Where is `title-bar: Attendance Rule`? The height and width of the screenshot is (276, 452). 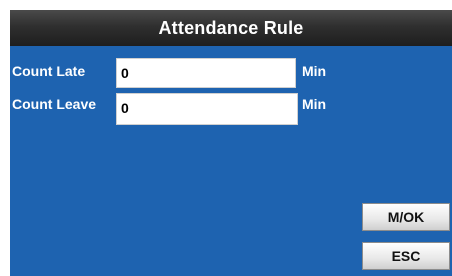 title-bar: Attendance Rule is located at coordinates (231, 28).